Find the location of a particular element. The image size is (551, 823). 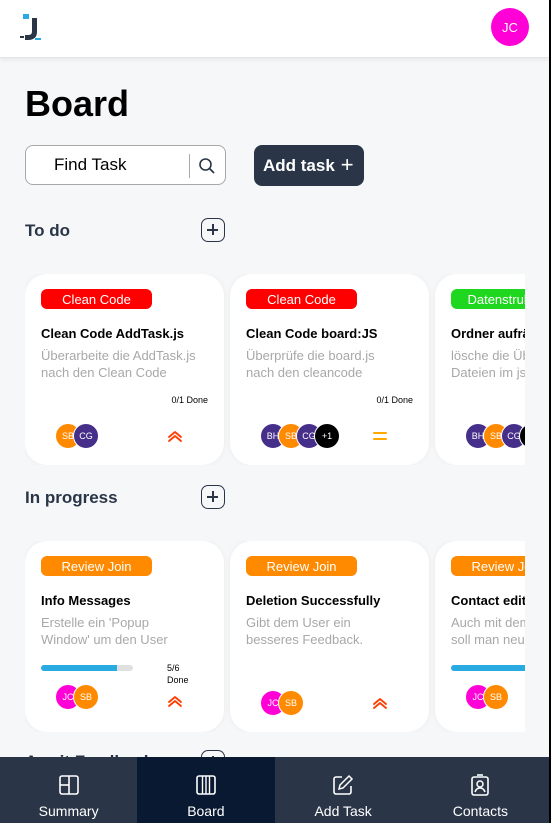

bottom-nav: Summary Board Add Task Contacts is located at coordinates (274, 790).